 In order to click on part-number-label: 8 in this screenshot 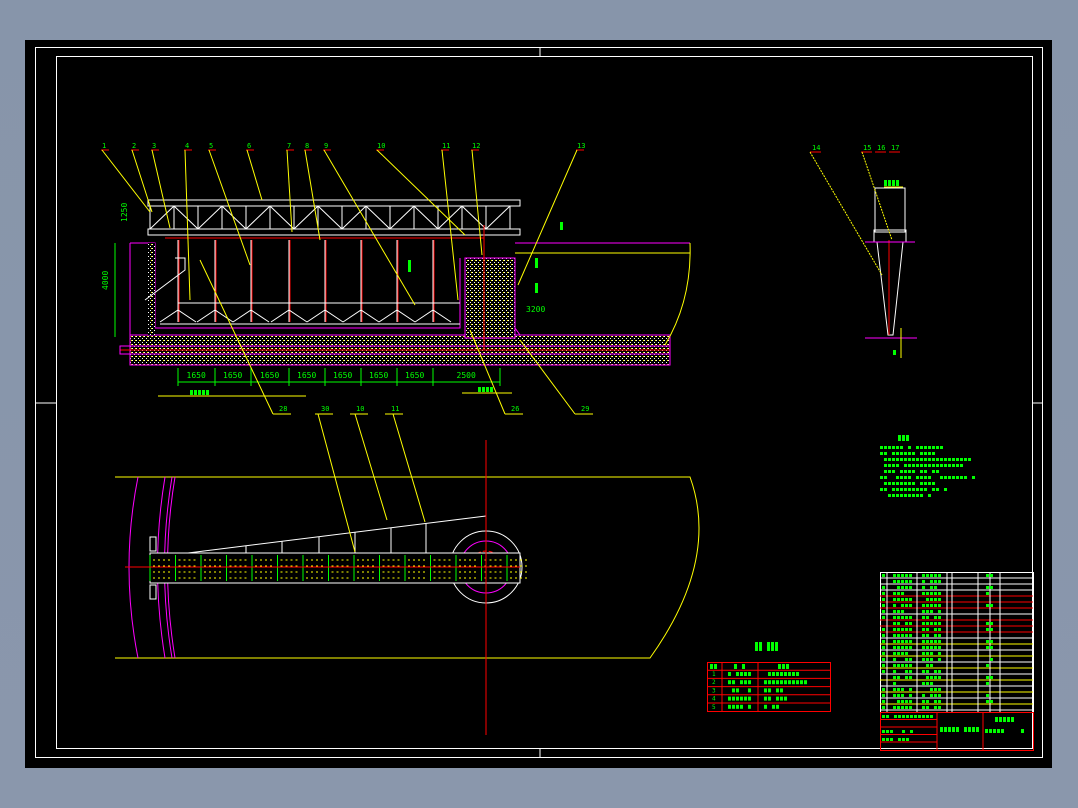, I will do `click(307, 146)`.